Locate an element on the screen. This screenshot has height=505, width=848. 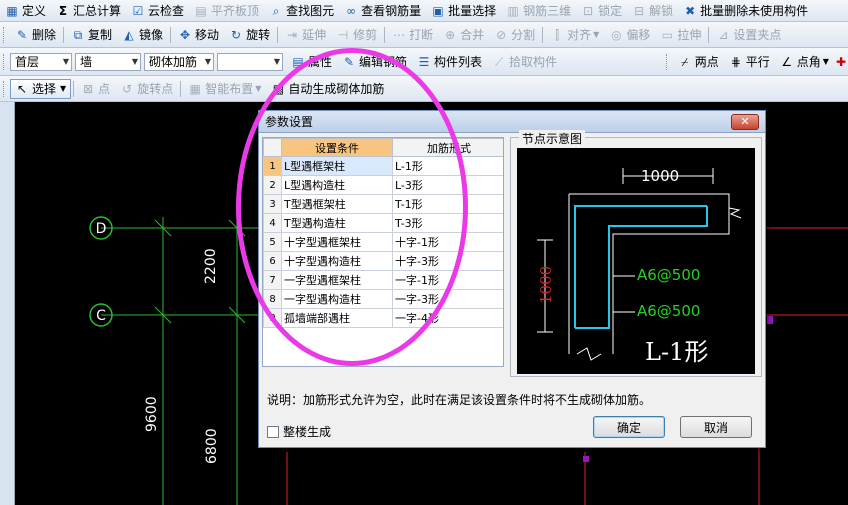
cancel-button: 取消 is located at coordinates (716, 427).